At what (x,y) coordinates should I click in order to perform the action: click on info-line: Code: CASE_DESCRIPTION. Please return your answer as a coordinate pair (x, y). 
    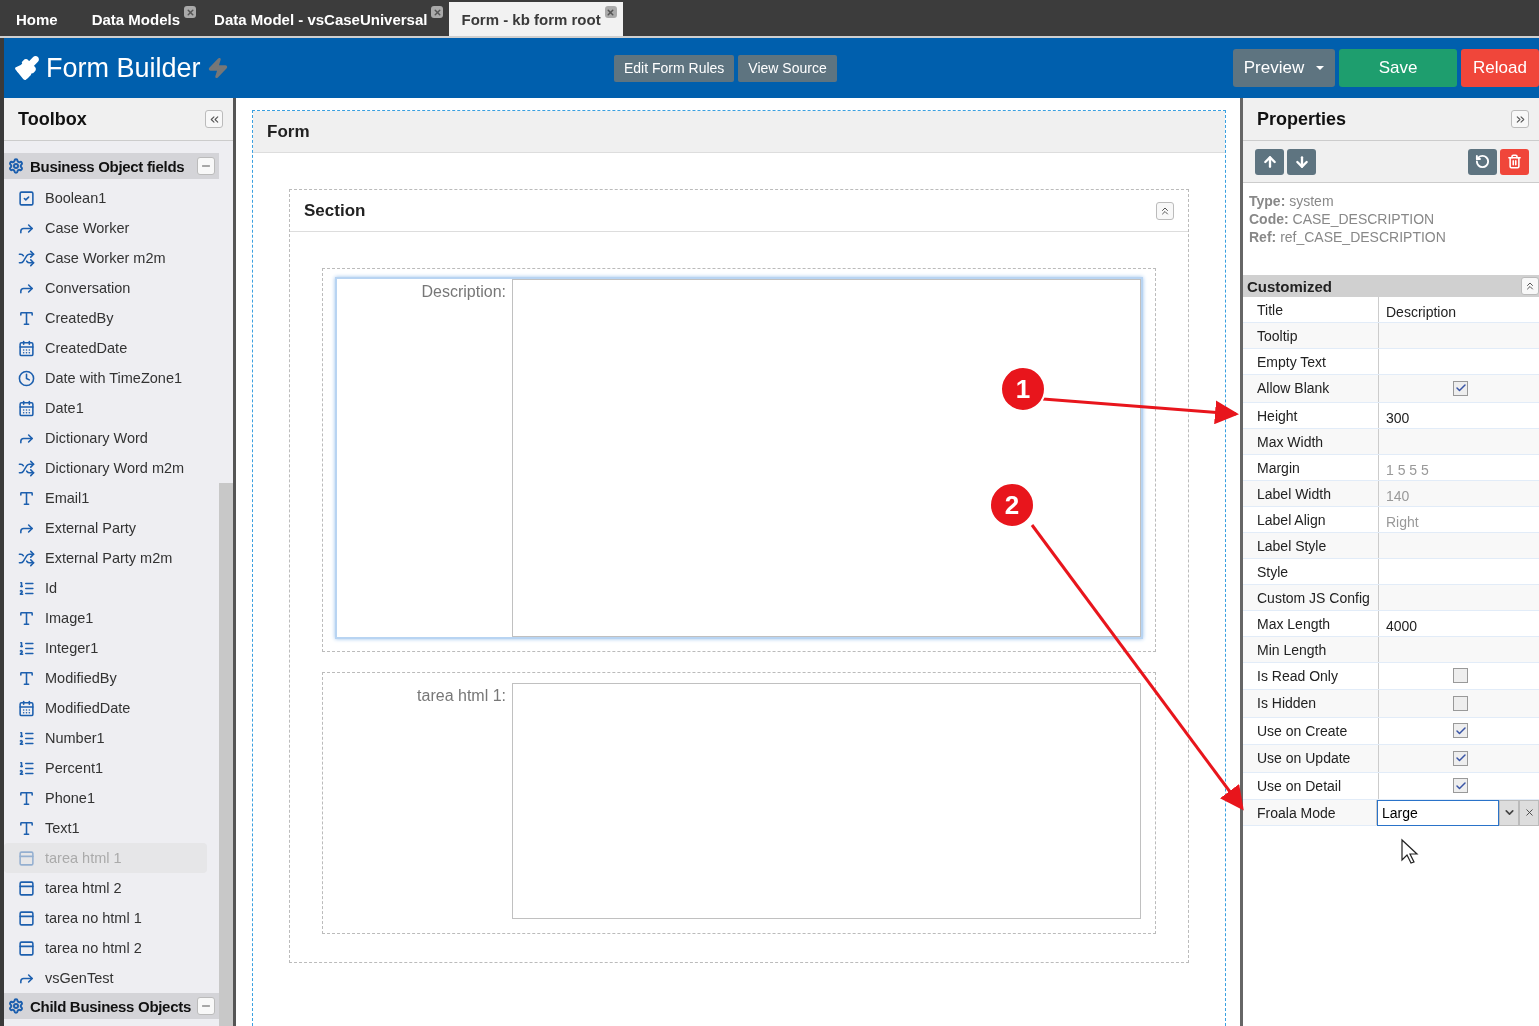
    Looking at the image, I should click on (1342, 219).